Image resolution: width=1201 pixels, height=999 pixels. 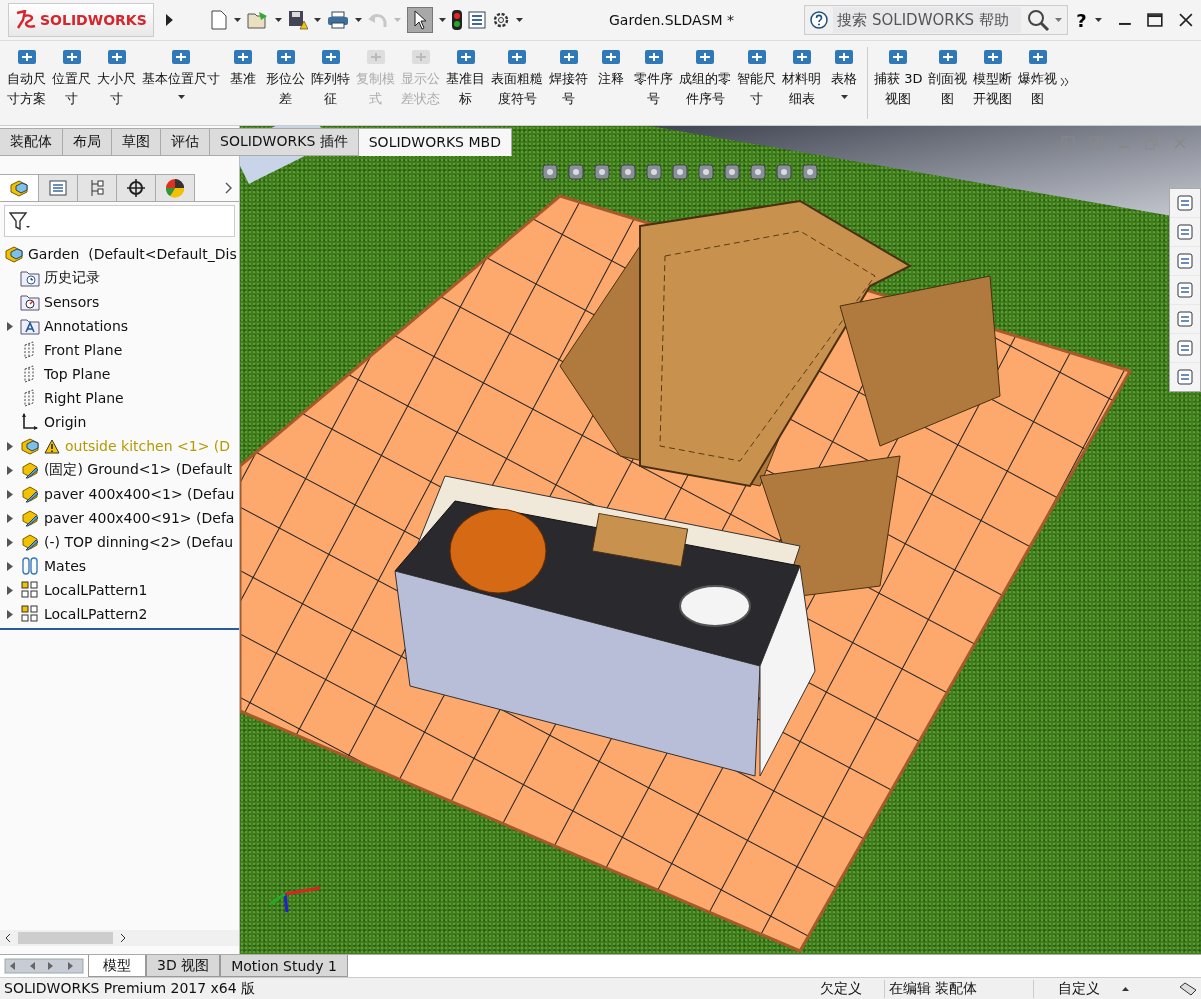 What do you see at coordinates (257, 20) in the screenshot?
I see `open-folder-icon` at bounding box center [257, 20].